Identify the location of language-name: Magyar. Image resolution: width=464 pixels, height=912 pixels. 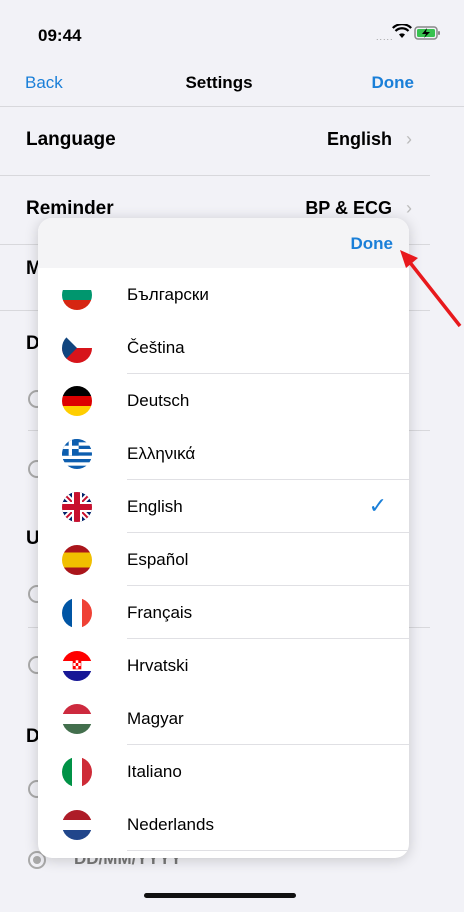
(155, 718).